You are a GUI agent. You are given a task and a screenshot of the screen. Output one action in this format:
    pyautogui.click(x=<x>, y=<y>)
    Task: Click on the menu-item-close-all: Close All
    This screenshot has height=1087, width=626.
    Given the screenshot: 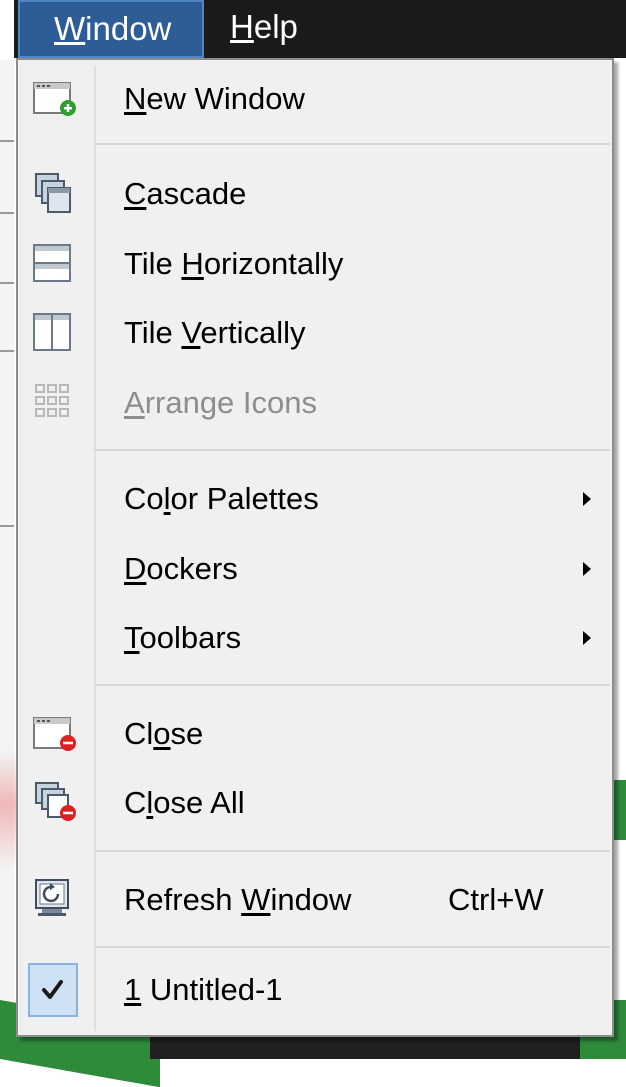 What is the action you would take?
    pyautogui.click(x=316, y=803)
    